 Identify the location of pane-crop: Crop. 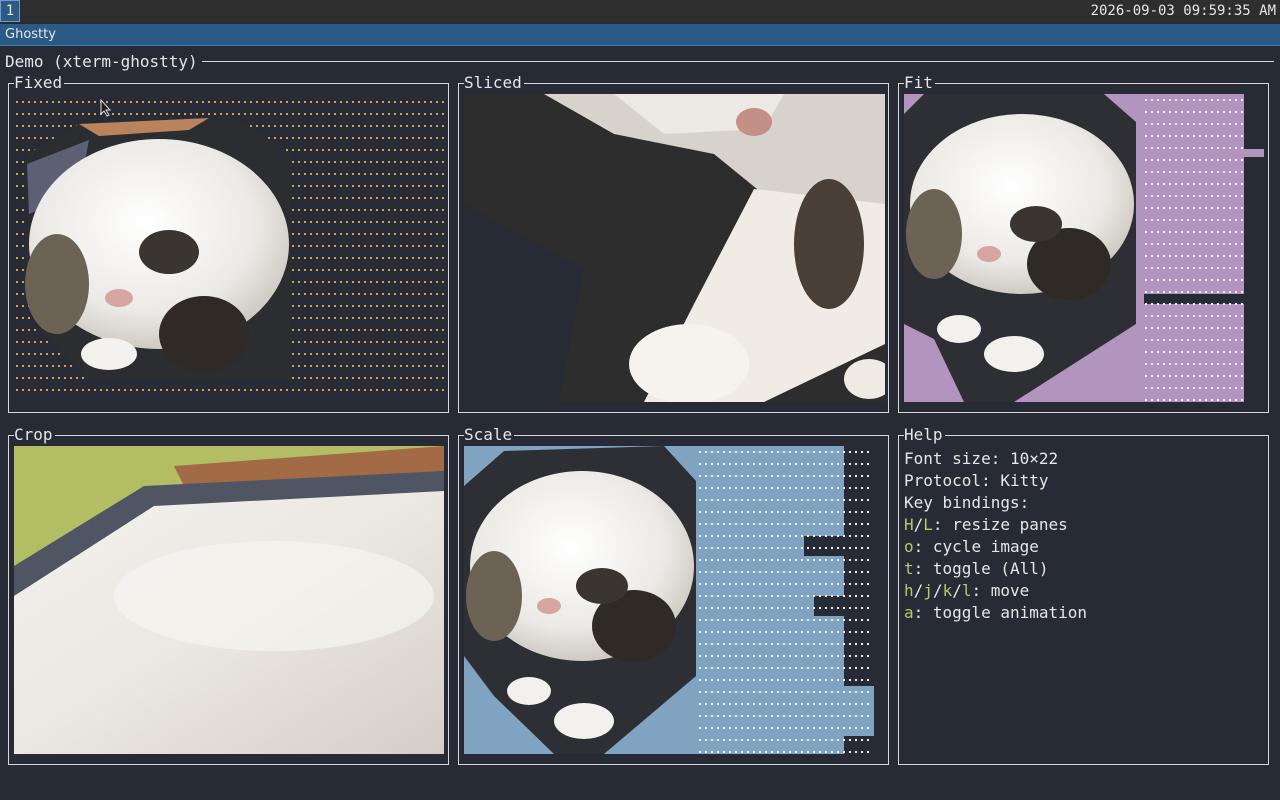
(228, 595).